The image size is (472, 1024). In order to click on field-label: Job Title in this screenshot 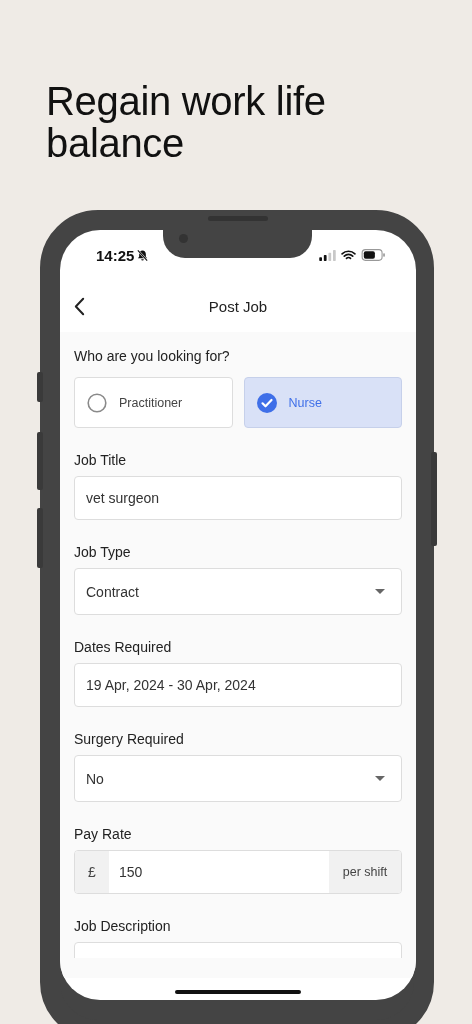, I will do `click(100, 460)`.